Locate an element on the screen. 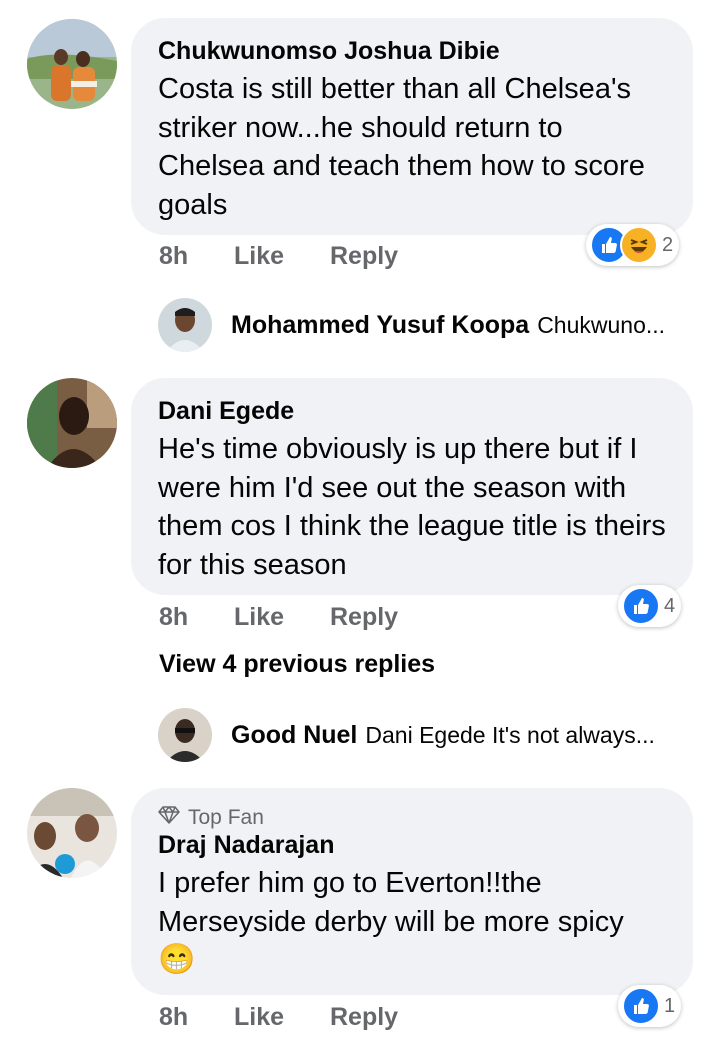 Image resolution: width=720 pixels, height=1046 pixels. reaction-summary: 4 is located at coordinates (650, 606).